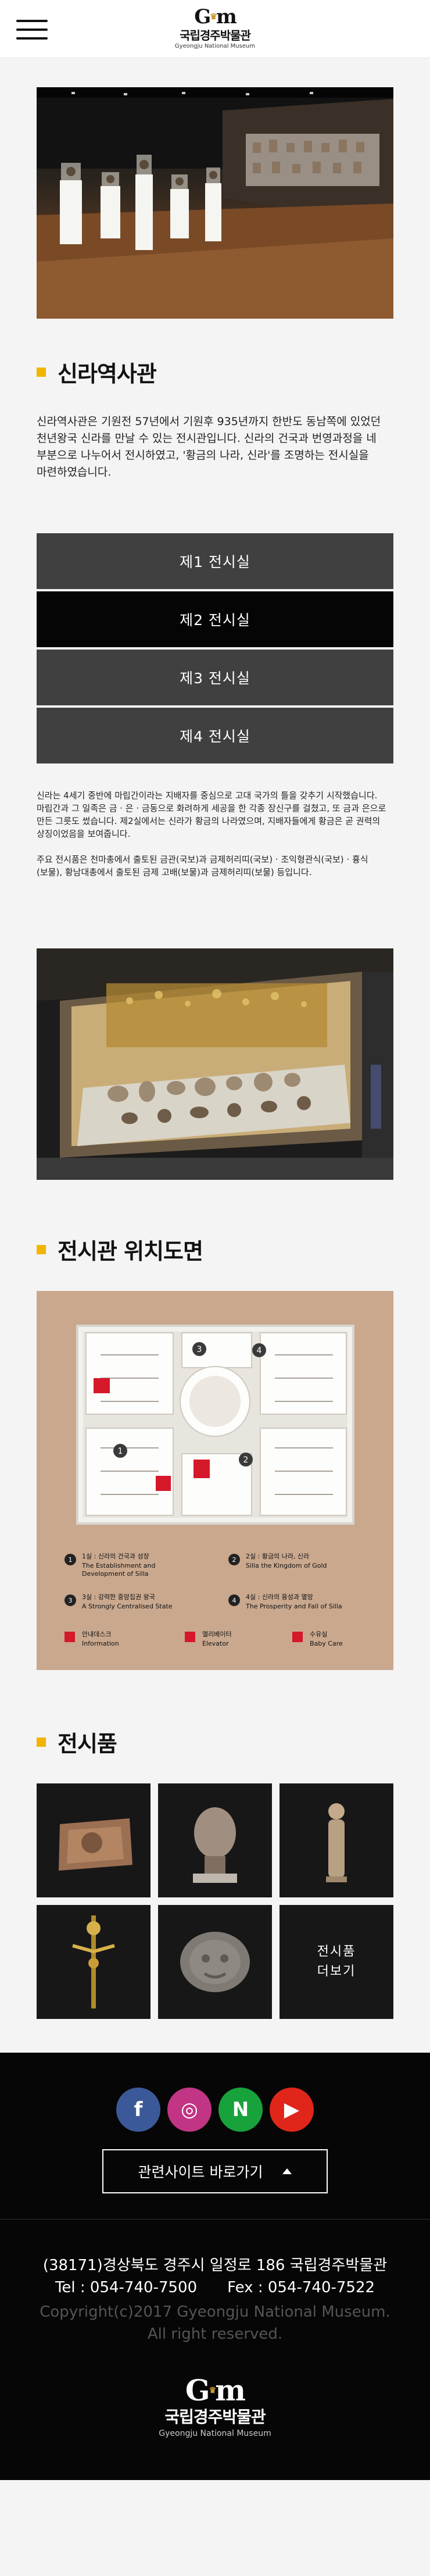  What do you see at coordinates (336, 1962) in the screenshot?
I see `exhibits-more-button: 전시품 더보기` at bounding box center [336, 1962].